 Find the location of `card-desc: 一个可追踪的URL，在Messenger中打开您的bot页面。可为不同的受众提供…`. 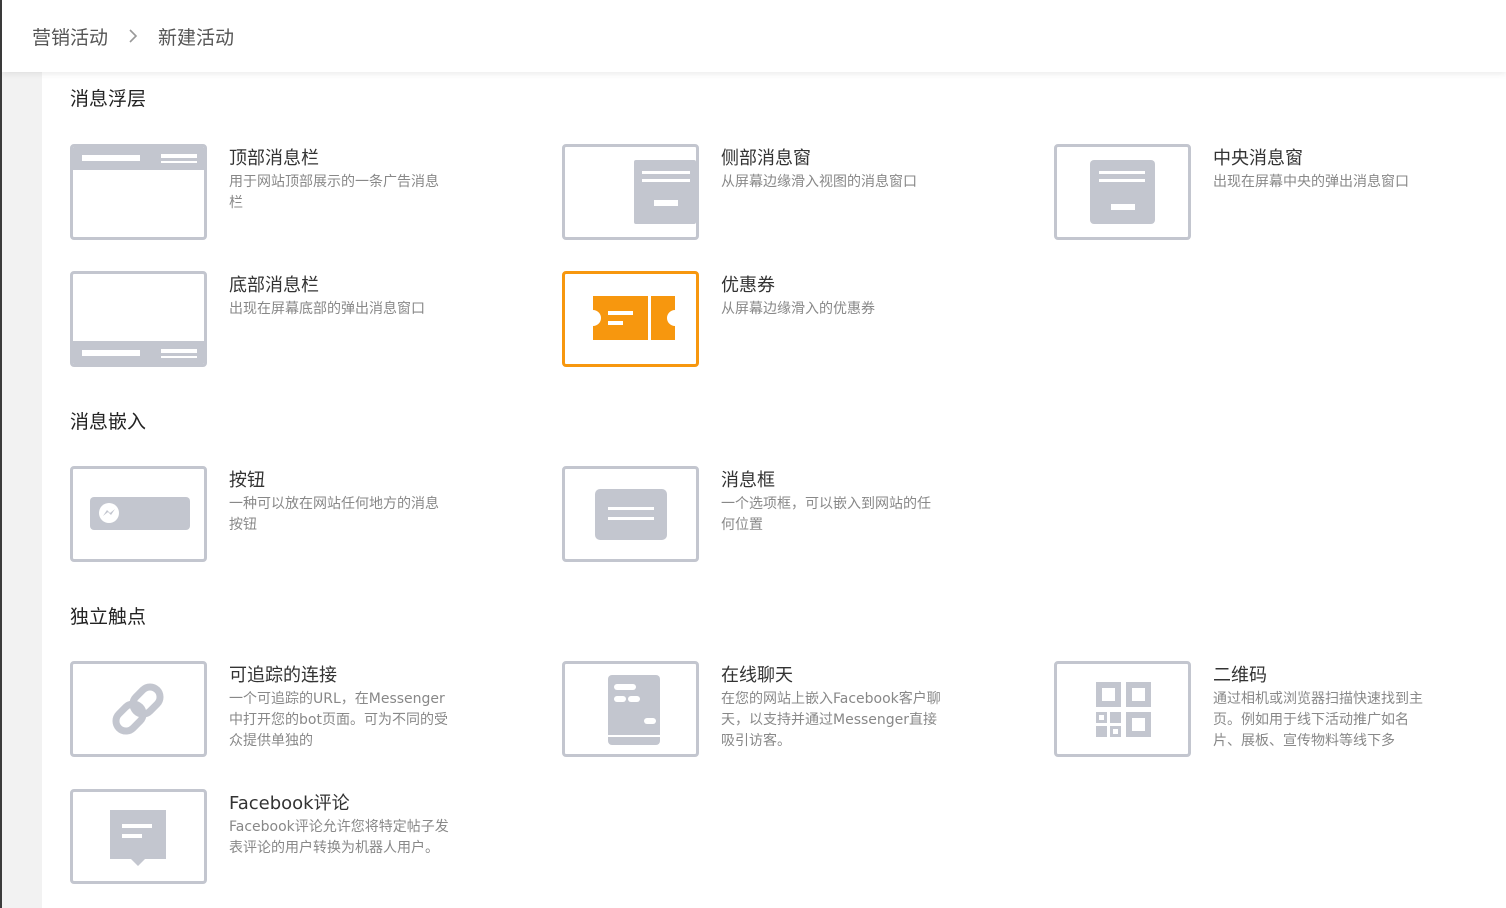

card-desc: 一个可追踪的URL，在Messenger中打开您的bot页面。可为不同的受众提供… is located at coordinates (338, 720).